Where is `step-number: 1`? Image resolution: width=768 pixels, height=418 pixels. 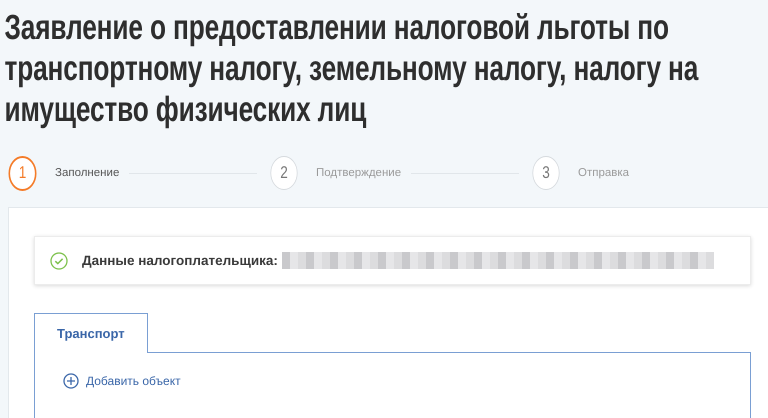 step-number: 1 is located at coordinates (22, 173).